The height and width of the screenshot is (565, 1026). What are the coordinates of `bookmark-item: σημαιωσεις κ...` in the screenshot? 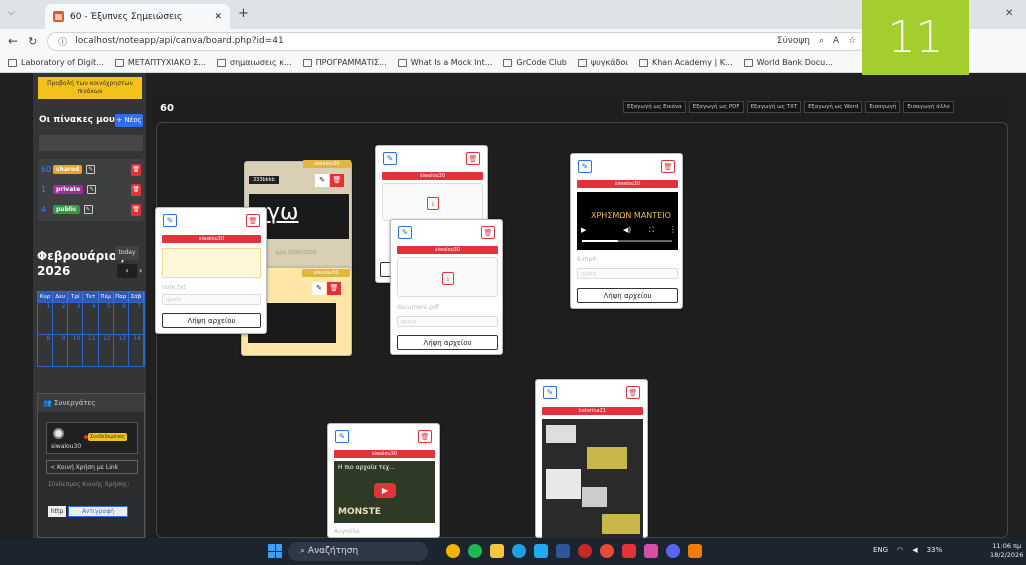 It's located at (254, 62).